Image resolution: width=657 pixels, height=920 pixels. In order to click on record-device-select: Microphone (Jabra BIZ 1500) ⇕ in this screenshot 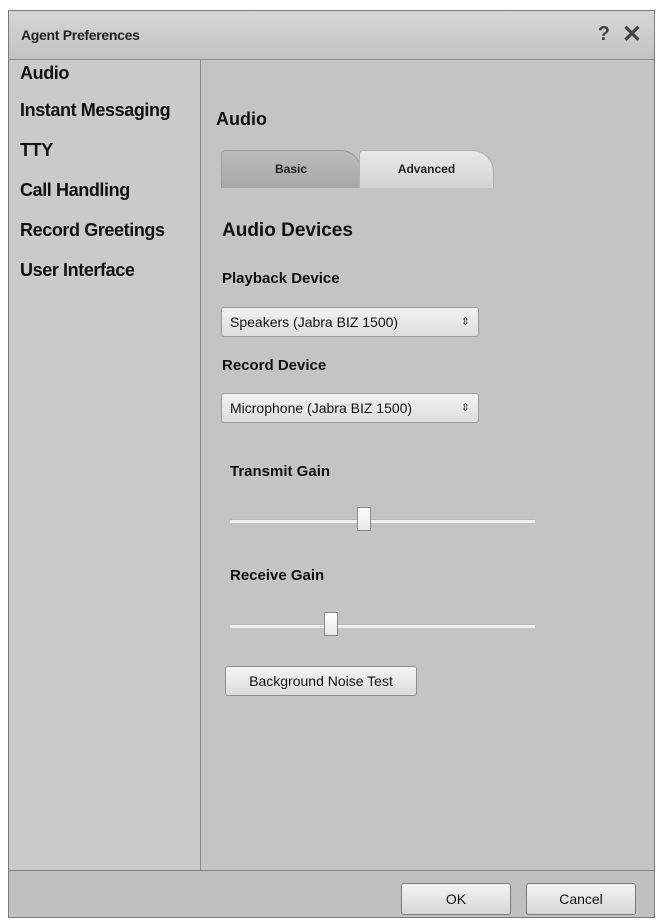, I will do `click(350, 408)`.